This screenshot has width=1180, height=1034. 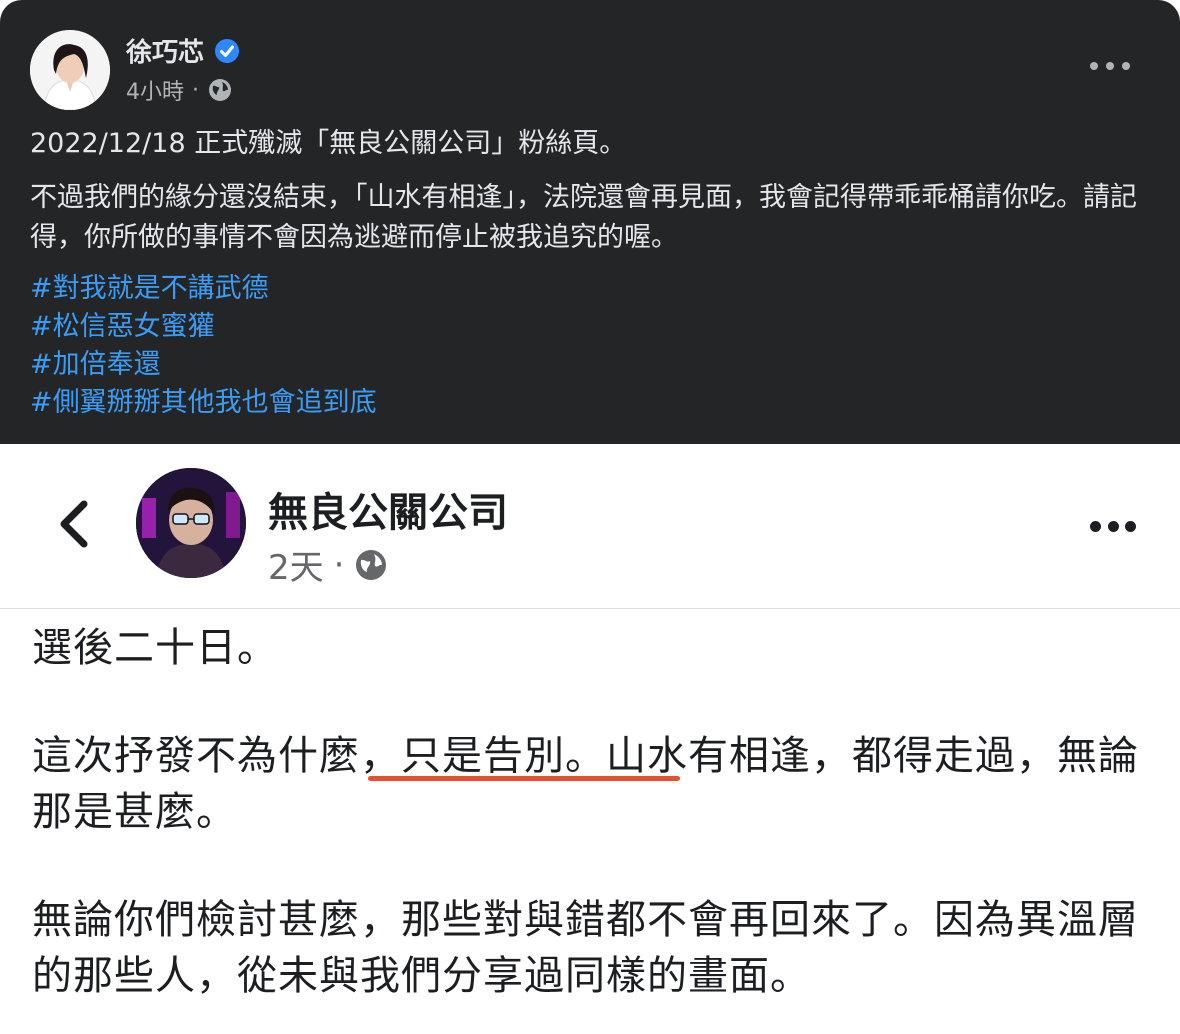 I want to click on chevron-left-icon, so click(x=75, y=524).